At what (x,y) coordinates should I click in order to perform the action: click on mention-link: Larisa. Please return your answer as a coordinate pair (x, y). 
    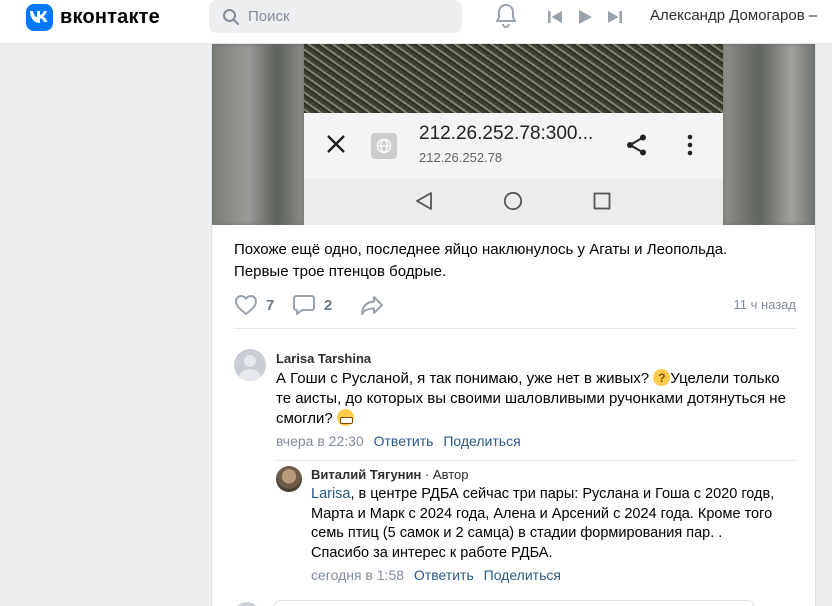
    Looking at the image, I should click on (331, 494).